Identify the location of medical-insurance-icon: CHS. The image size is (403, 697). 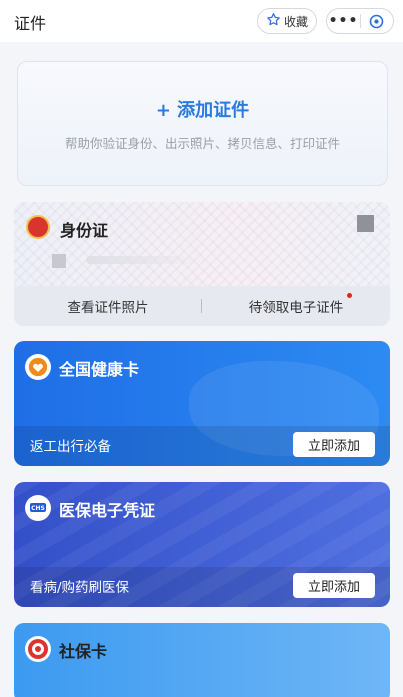
(38, 508).